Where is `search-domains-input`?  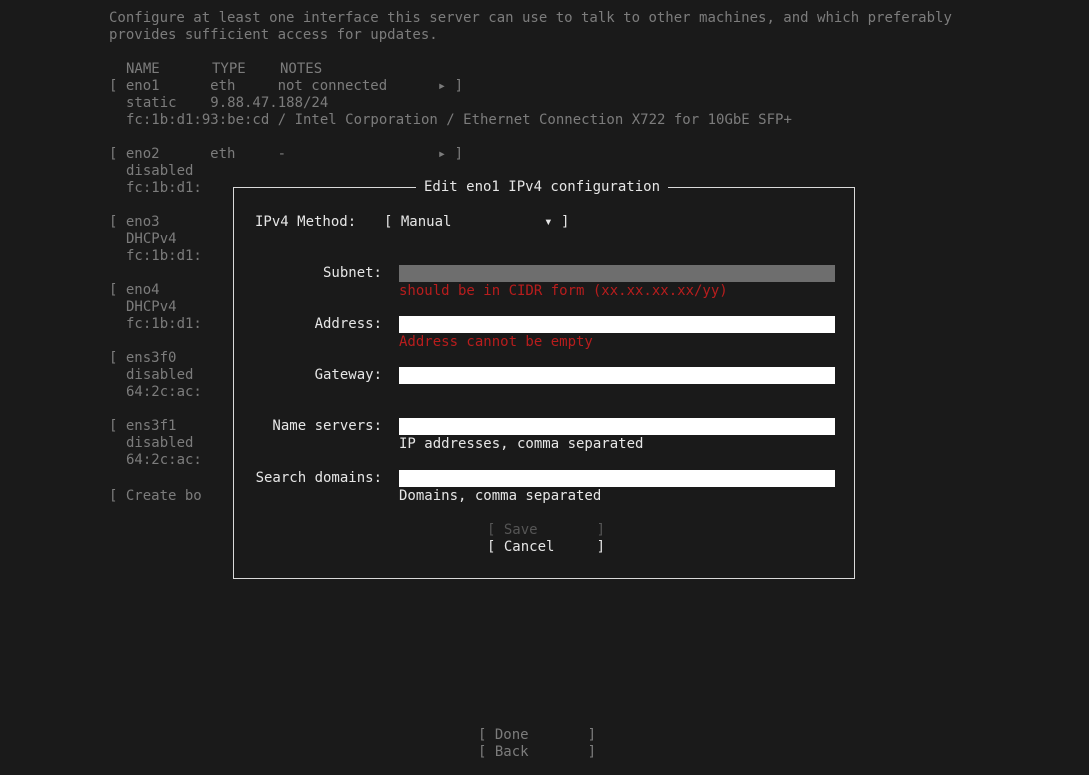 search-domains-input is located at coordinates (617, 478).